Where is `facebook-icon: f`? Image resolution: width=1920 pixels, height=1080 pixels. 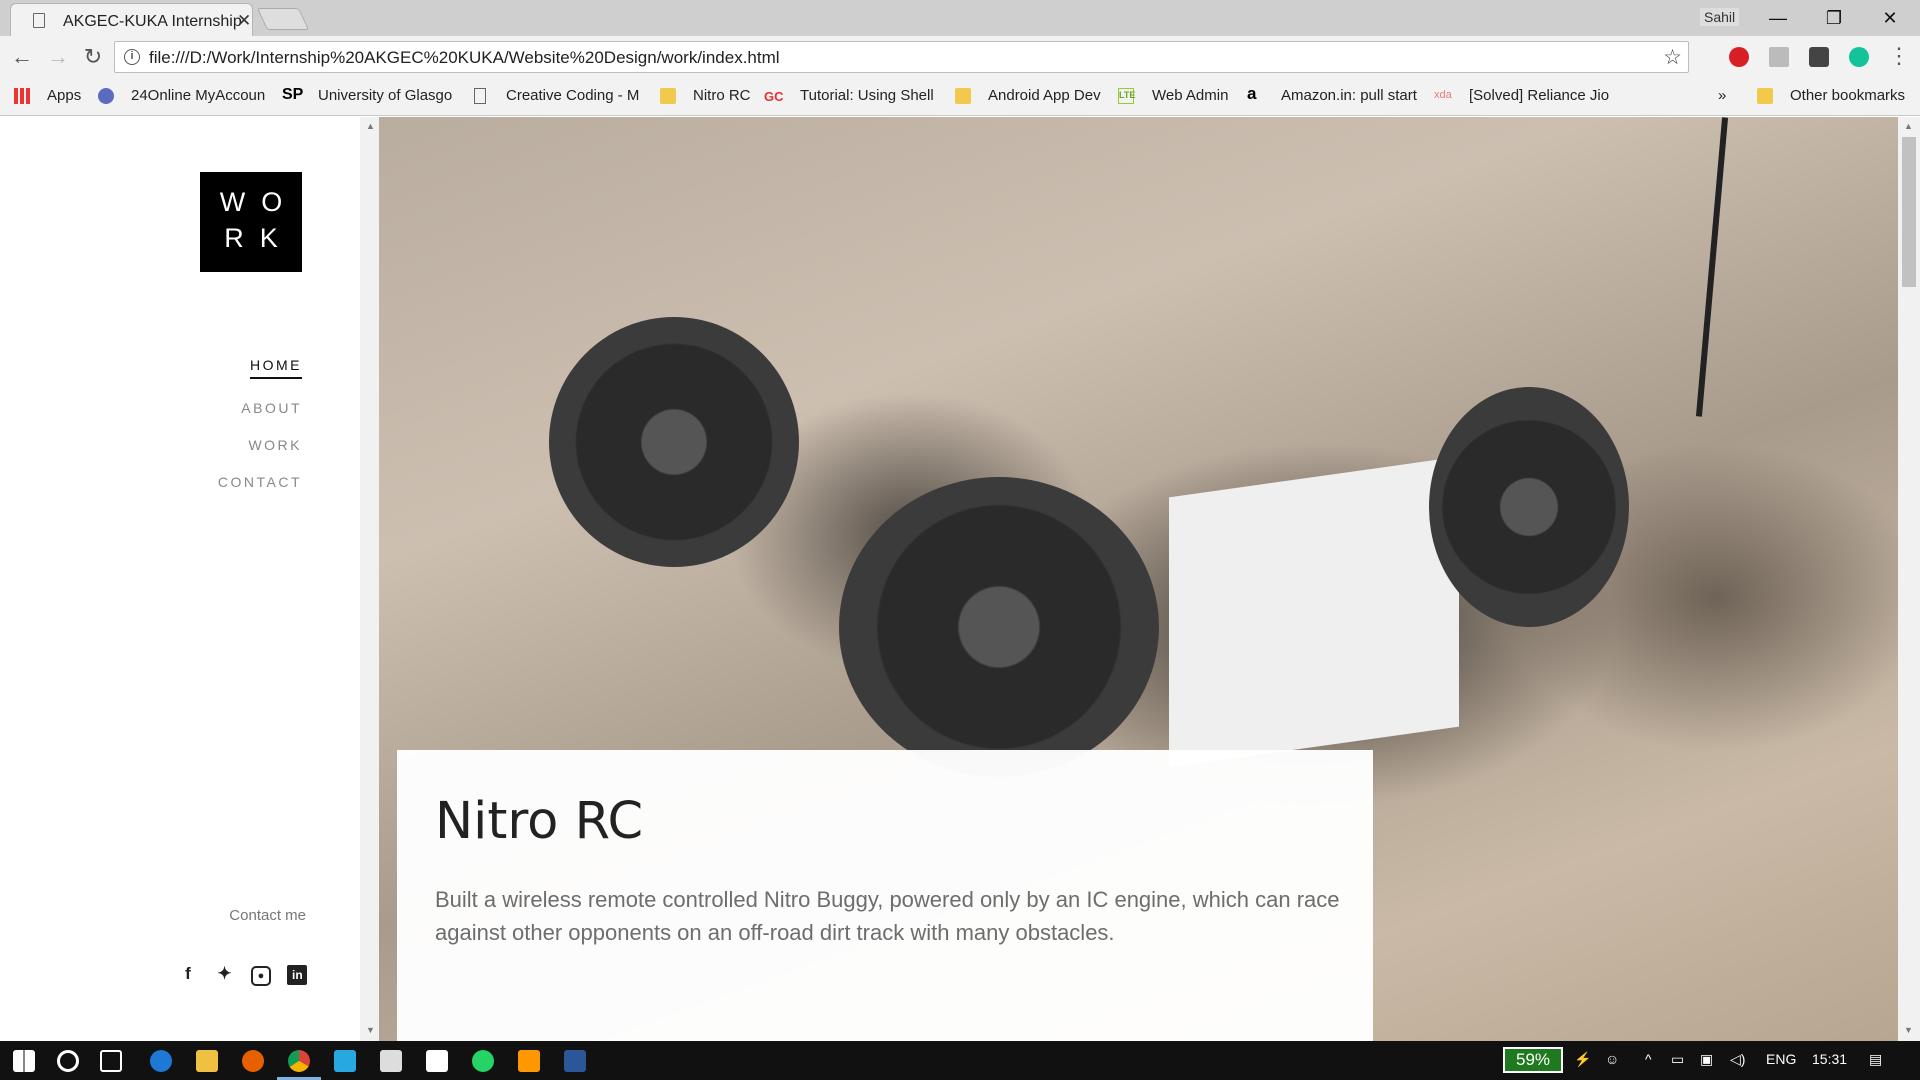 facebook-icon: f is located at coordinates (188, 974).